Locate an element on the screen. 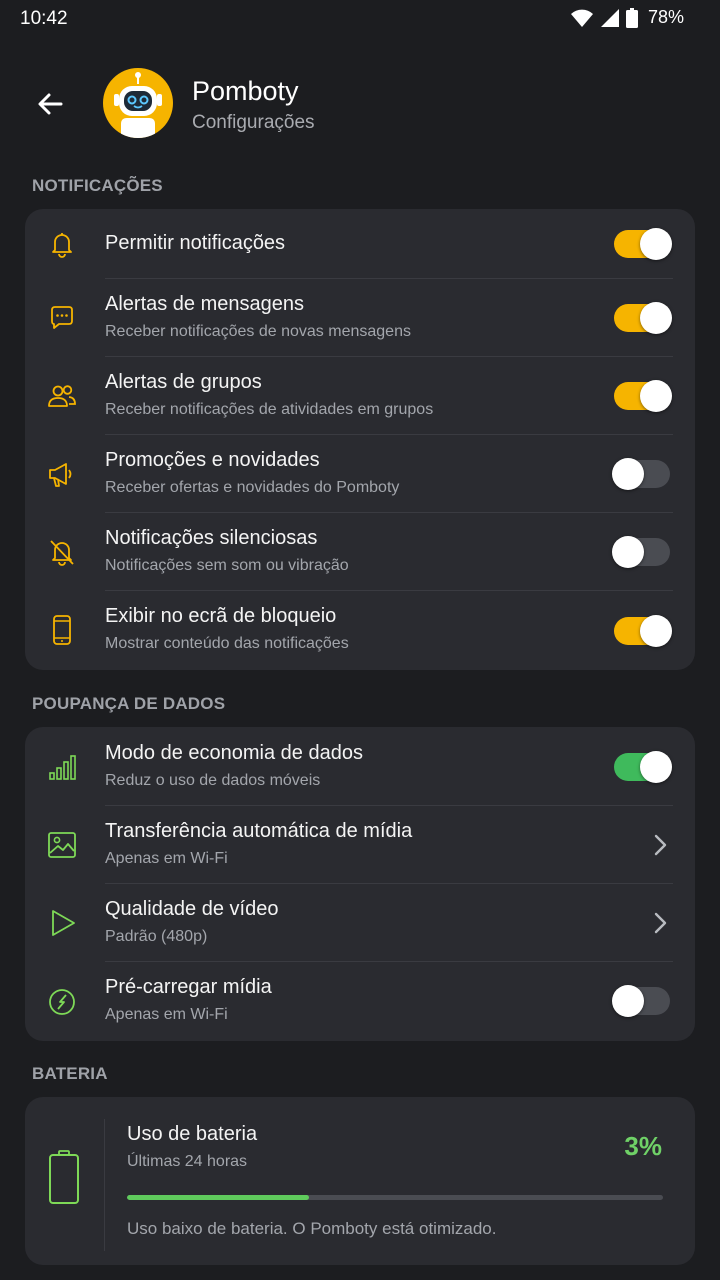 The width and height of the screenshot is (720, 1280). avatar is located at coordinates (138, 103).